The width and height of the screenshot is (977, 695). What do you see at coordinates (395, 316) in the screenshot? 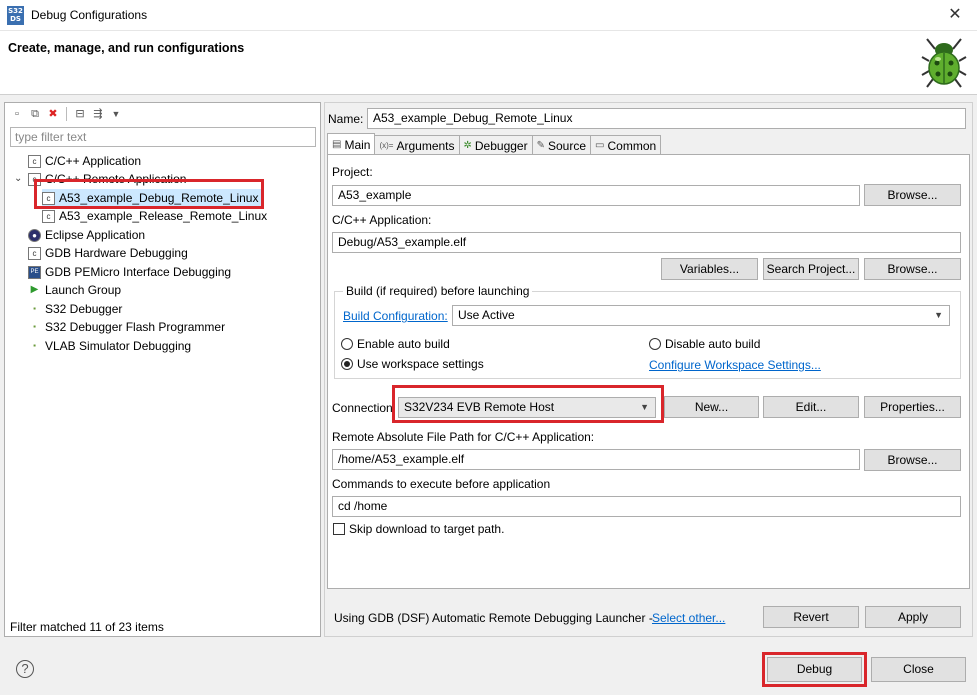
I see `build-configuration-link: Build Configuration:` at bounding box center [395, 316].